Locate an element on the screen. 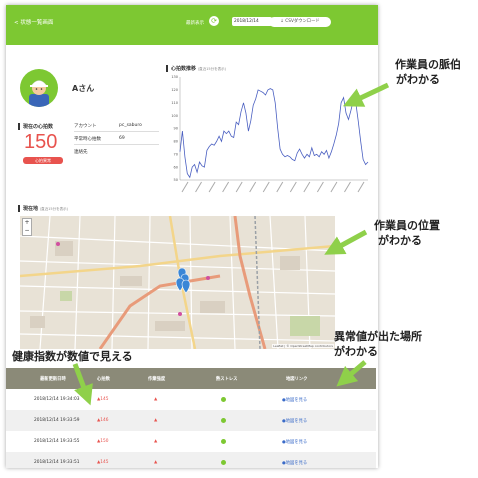 The image size is (478, 478). callout-health: 健康指数が数値で見える is located at coordinates (72, 356).